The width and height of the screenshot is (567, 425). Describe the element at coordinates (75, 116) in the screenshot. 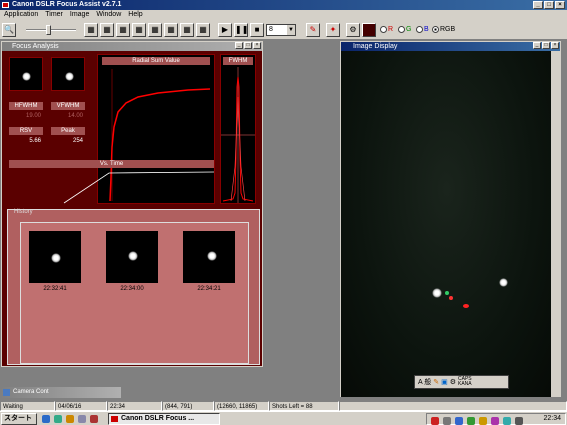

I see `vfwhm-value: 14.00` at that location.